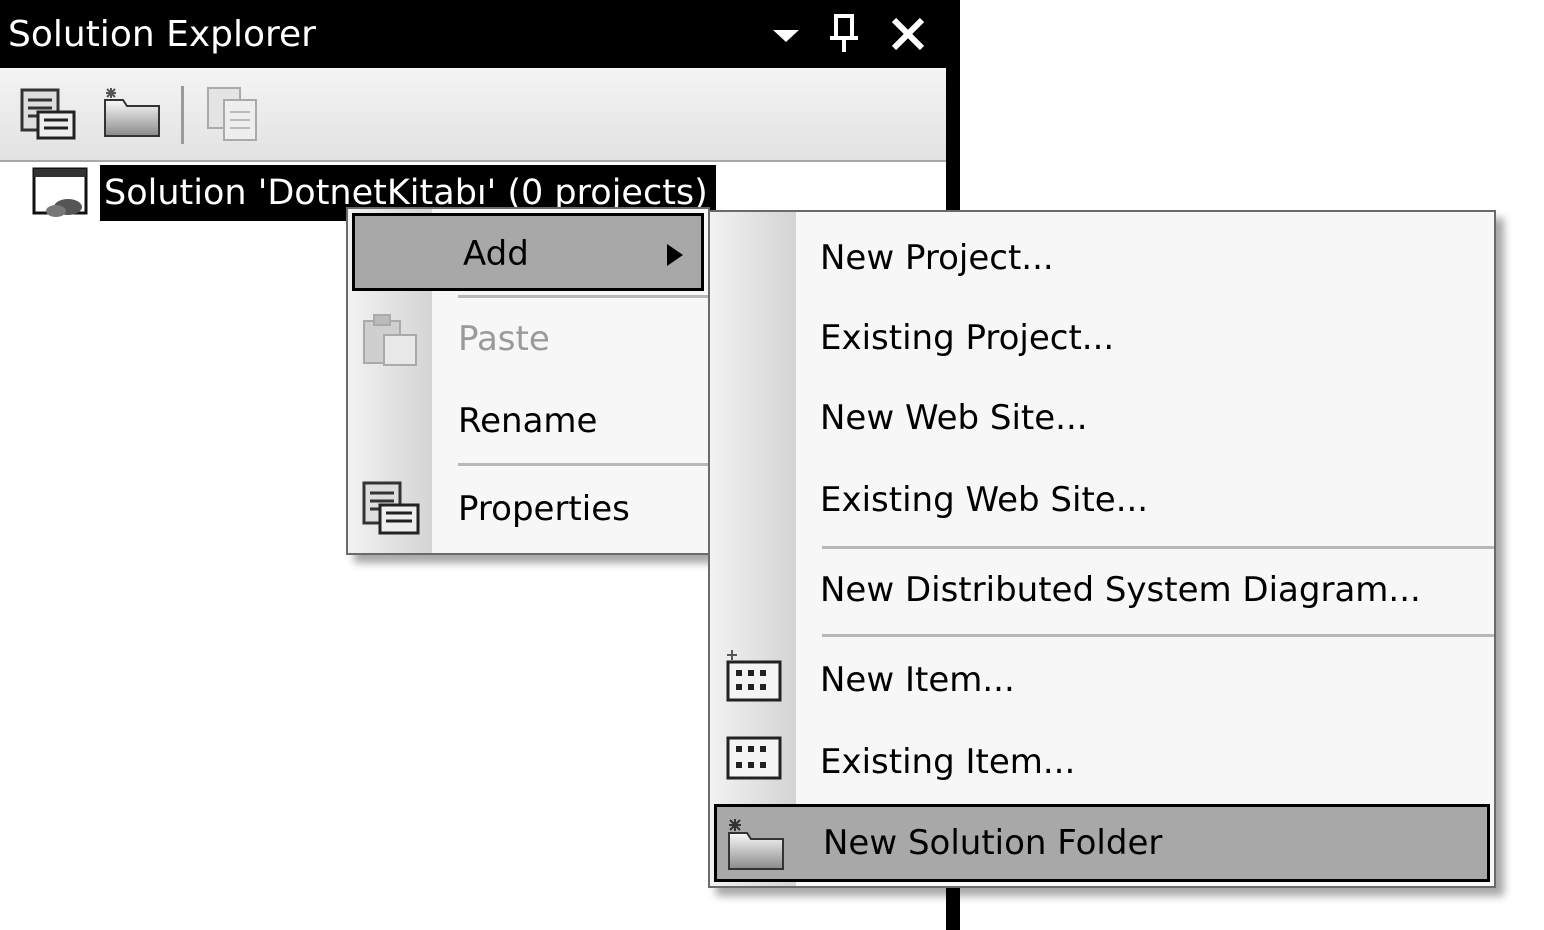 Image resolution: width=1544 pixels, height=930 pixels. I want to click on pin-button, so click(844, 34).